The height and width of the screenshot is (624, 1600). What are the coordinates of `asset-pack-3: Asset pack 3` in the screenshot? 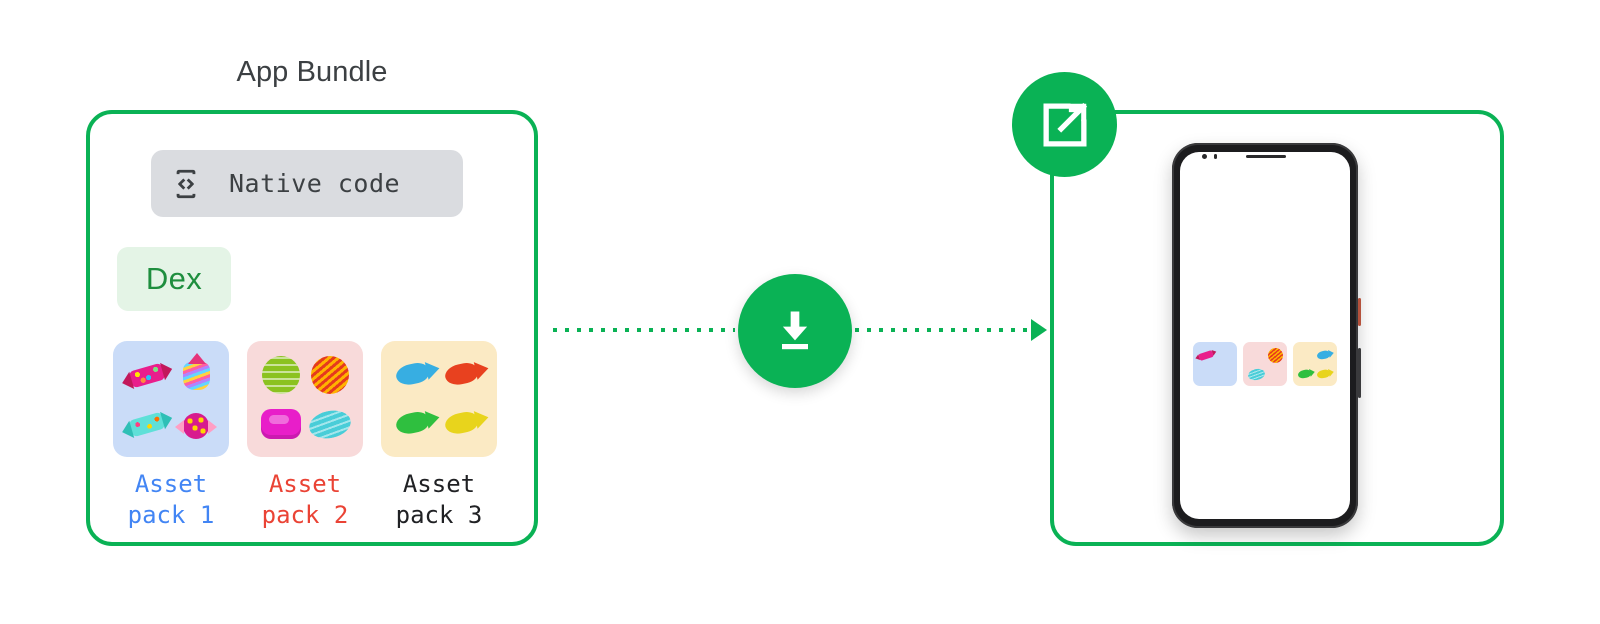 It's located at (439, 436).